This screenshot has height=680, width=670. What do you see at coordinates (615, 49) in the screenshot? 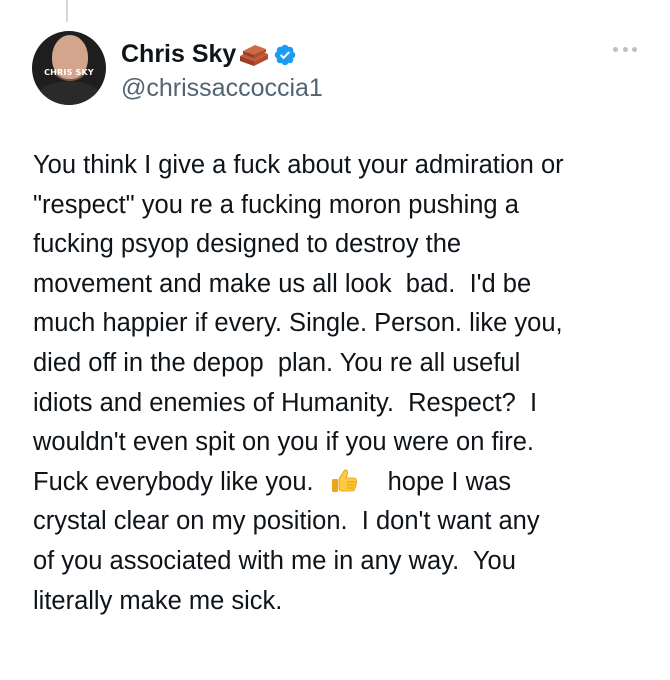
I see `more-options-icon` at bounding box center [615, 49].